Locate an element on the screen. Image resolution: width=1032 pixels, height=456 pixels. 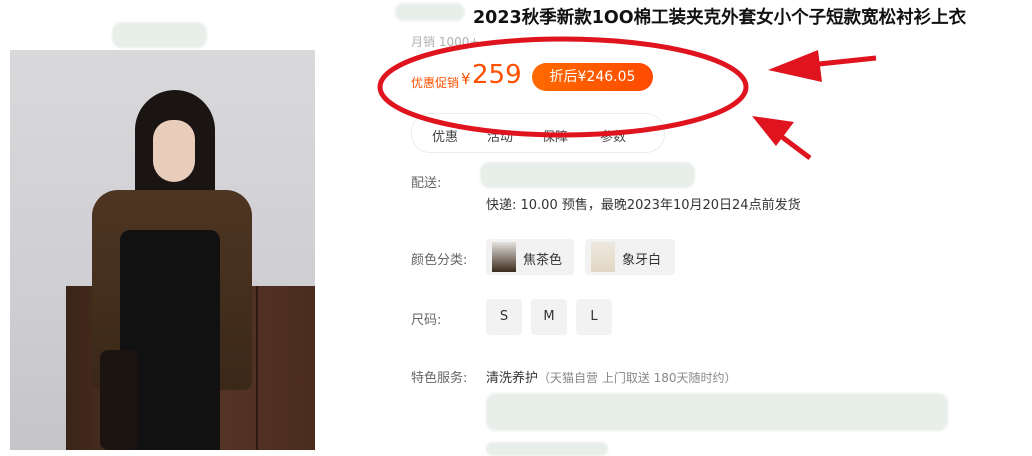
arrow-up-left-icon is located at coordinates (782, 138).